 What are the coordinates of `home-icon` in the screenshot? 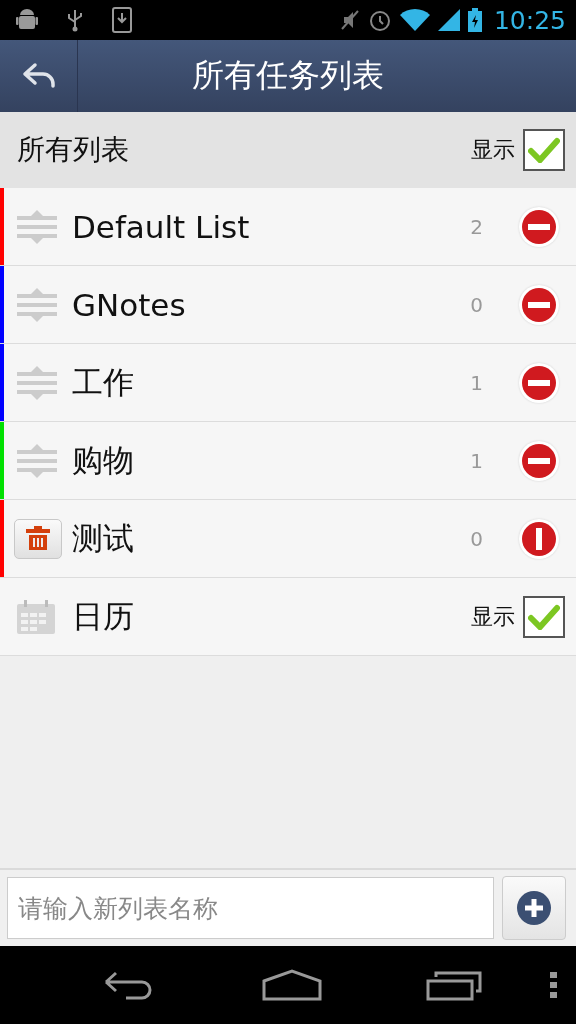 It's located at (292, 985).